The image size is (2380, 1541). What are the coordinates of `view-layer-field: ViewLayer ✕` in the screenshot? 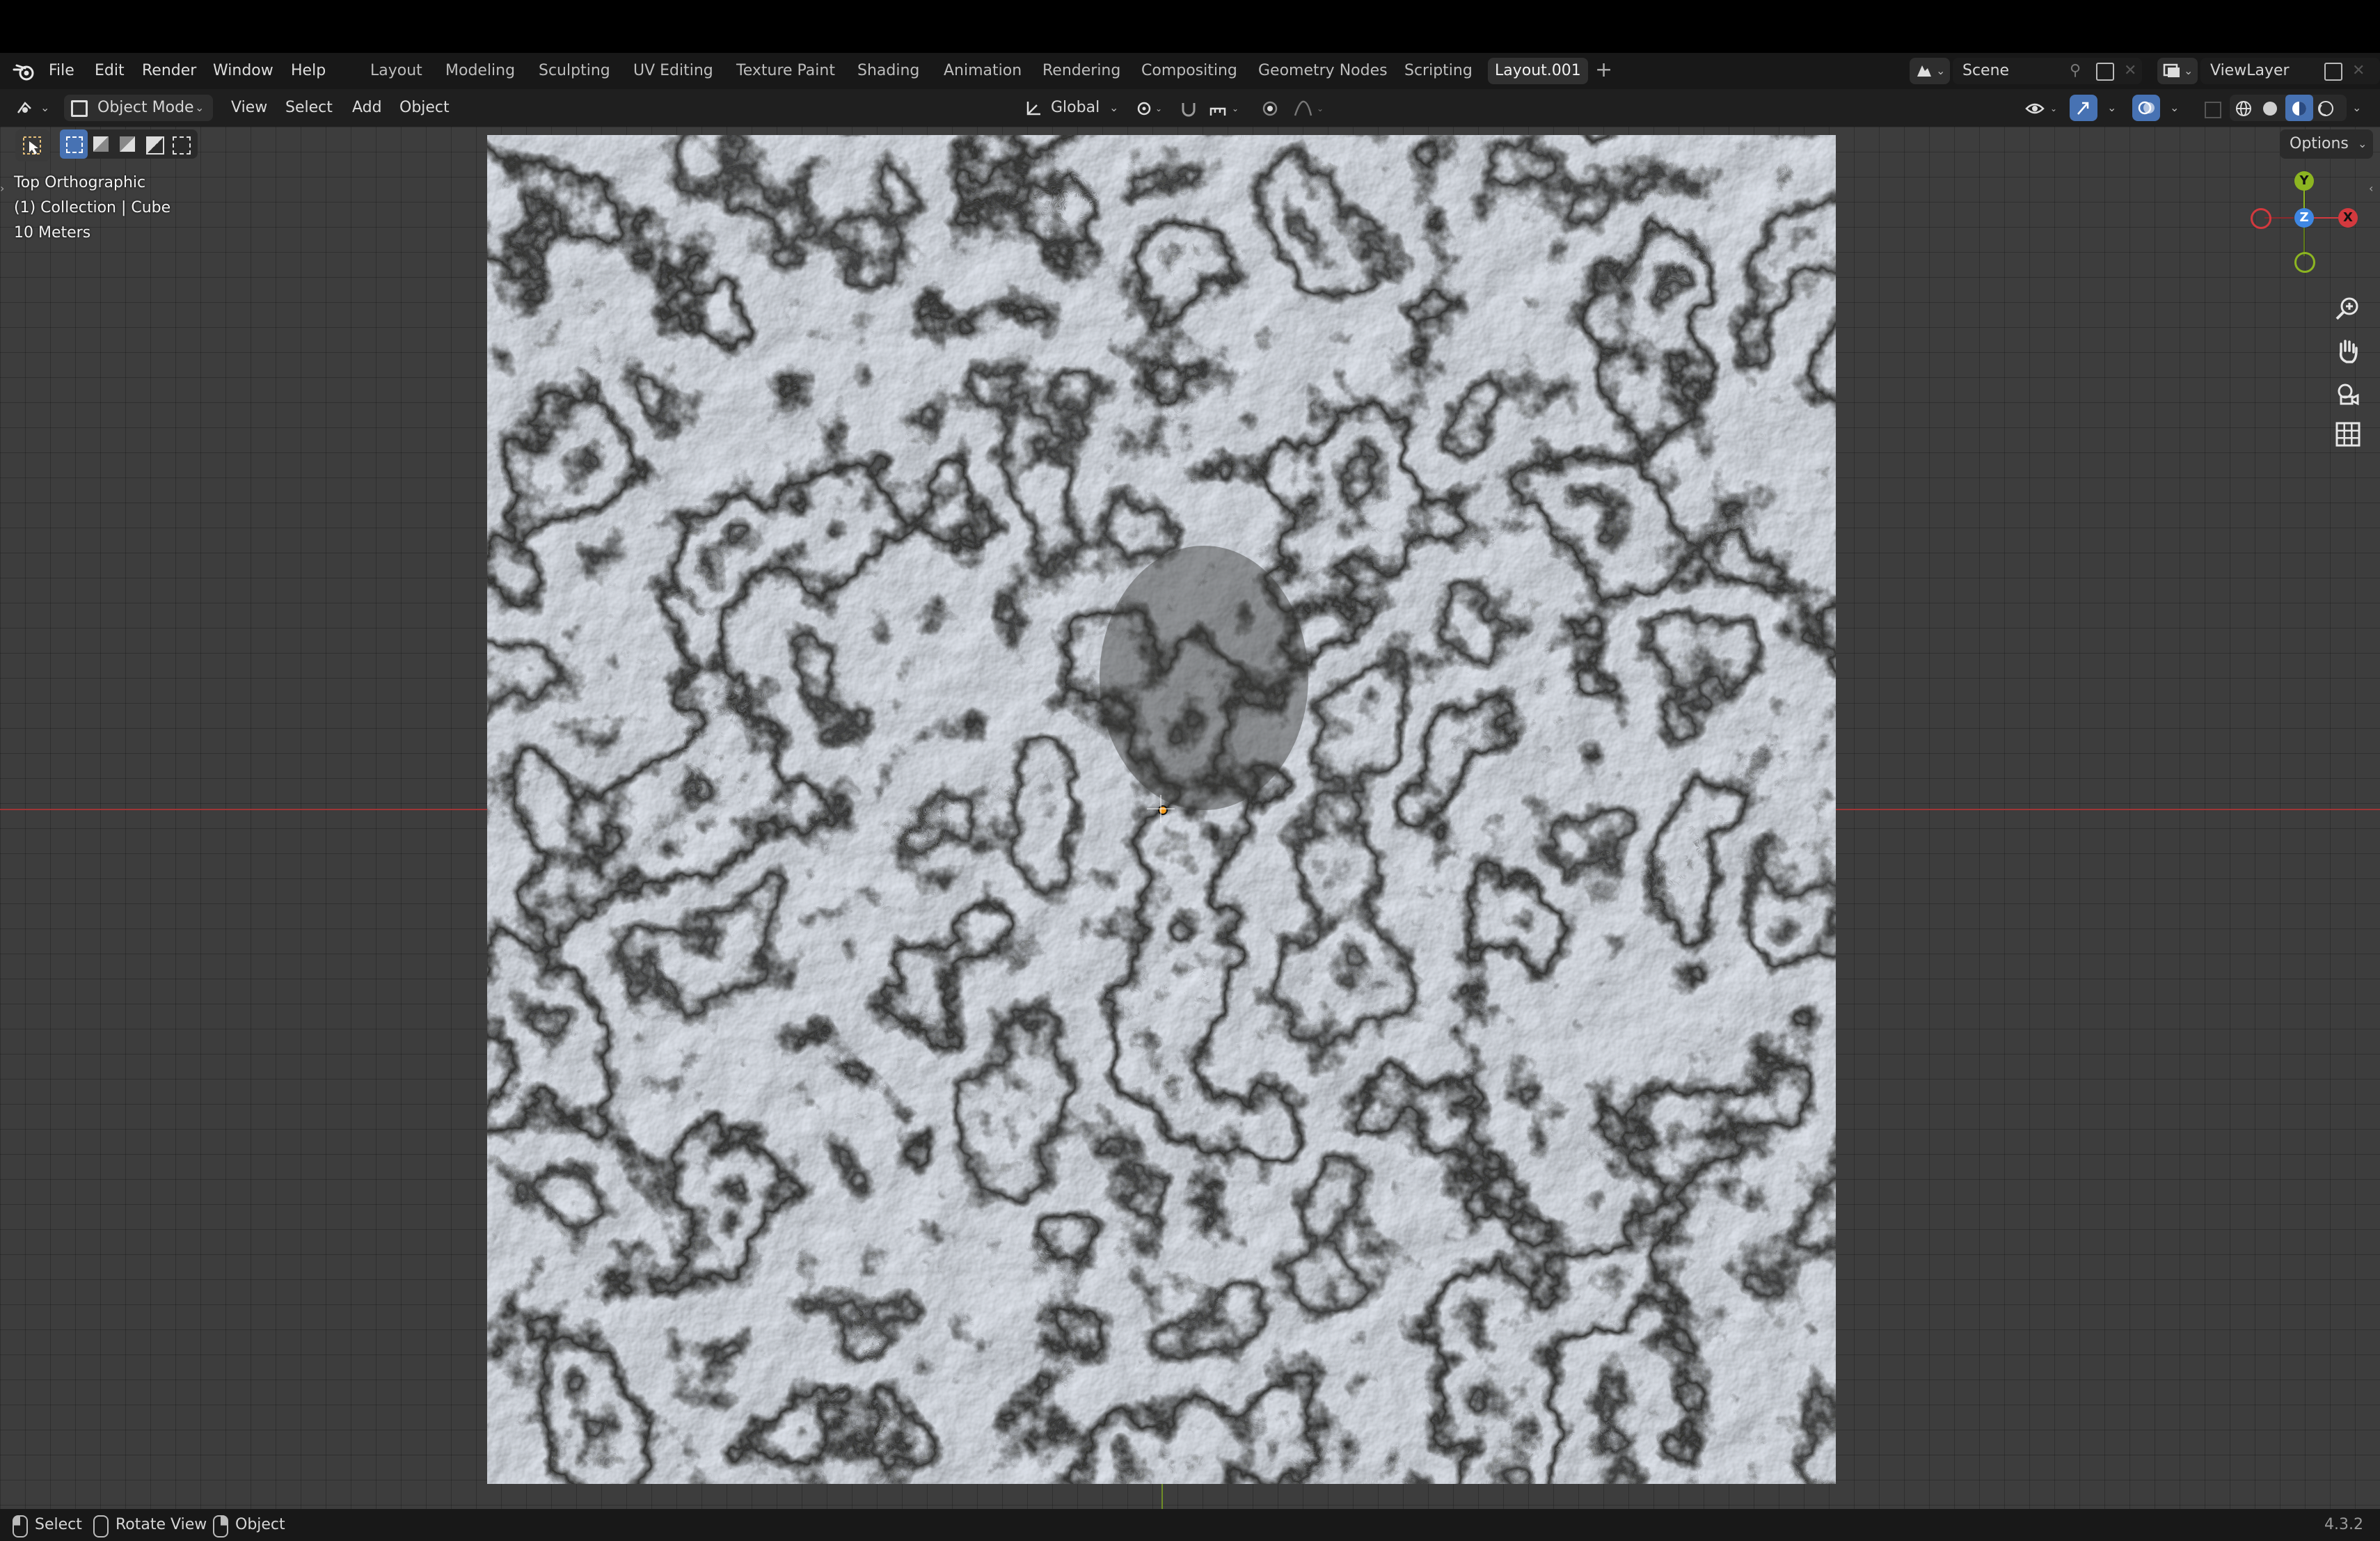 It's located at (2290, 71).